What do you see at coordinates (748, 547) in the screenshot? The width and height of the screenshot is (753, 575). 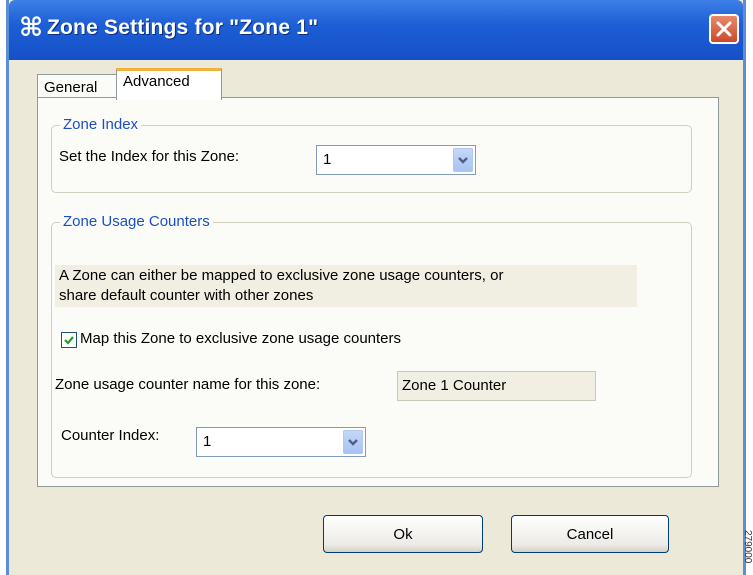 I see `figure-id-text: 279000` at bounding box center [748, 547].